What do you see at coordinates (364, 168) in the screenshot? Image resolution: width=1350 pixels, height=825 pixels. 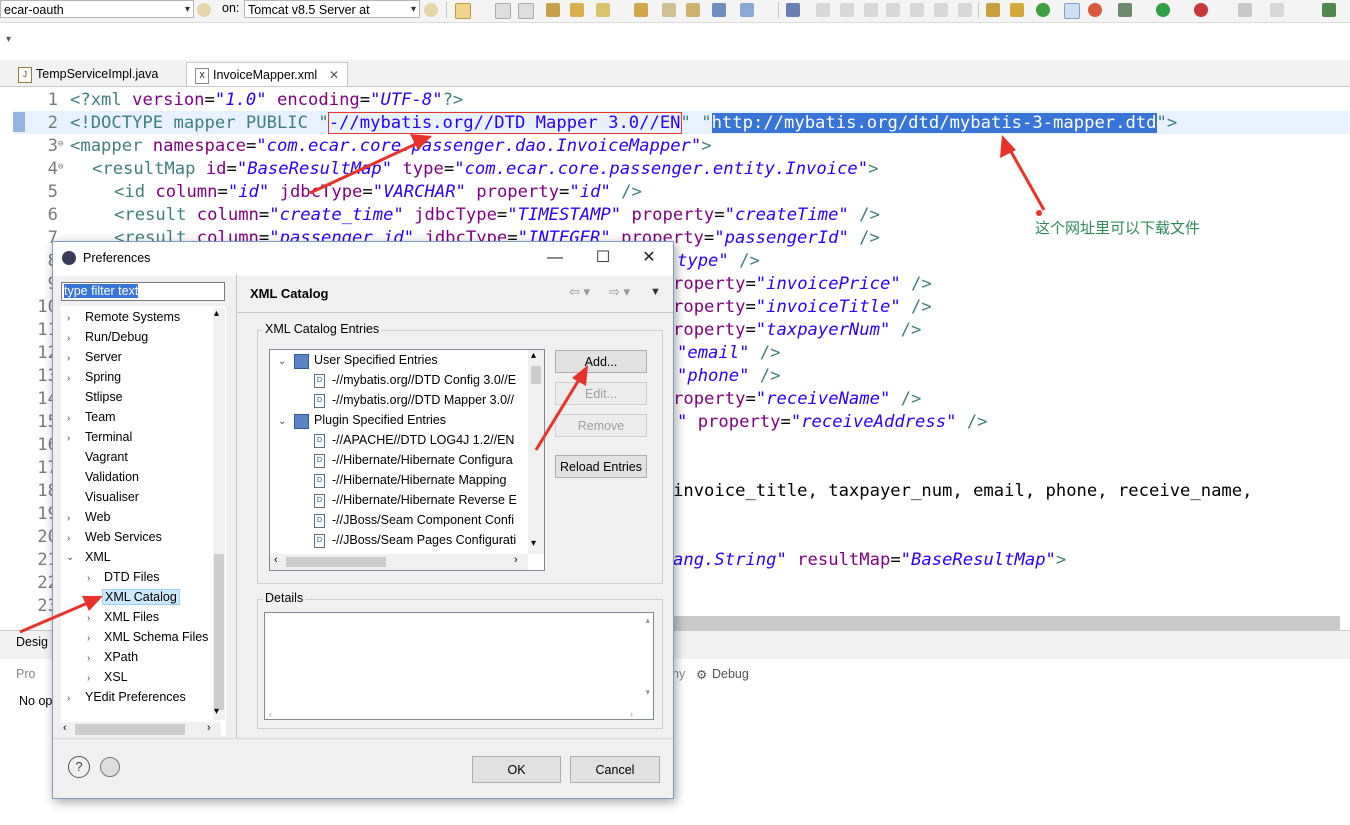 I see `arrow-to-public-id` at bounding box center [364, 168].